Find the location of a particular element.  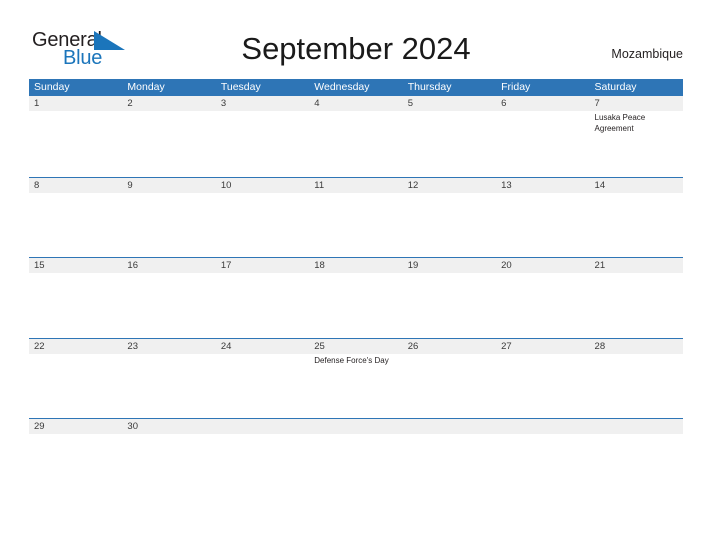

calendar-day-cell: 9 is located at coordinates (168, 218).